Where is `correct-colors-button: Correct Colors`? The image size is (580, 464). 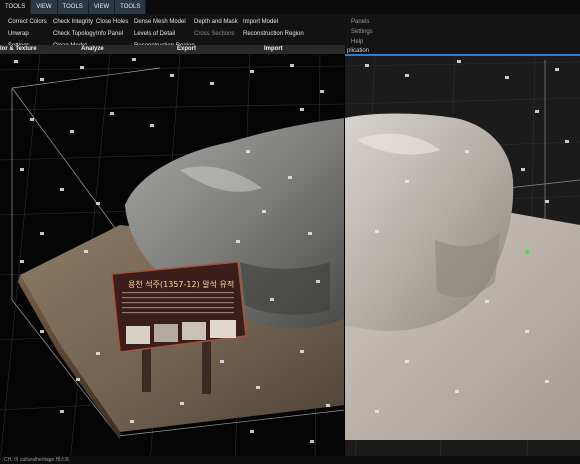 correct-colors-button: Correct Colors is located at coordinates (27, 22).